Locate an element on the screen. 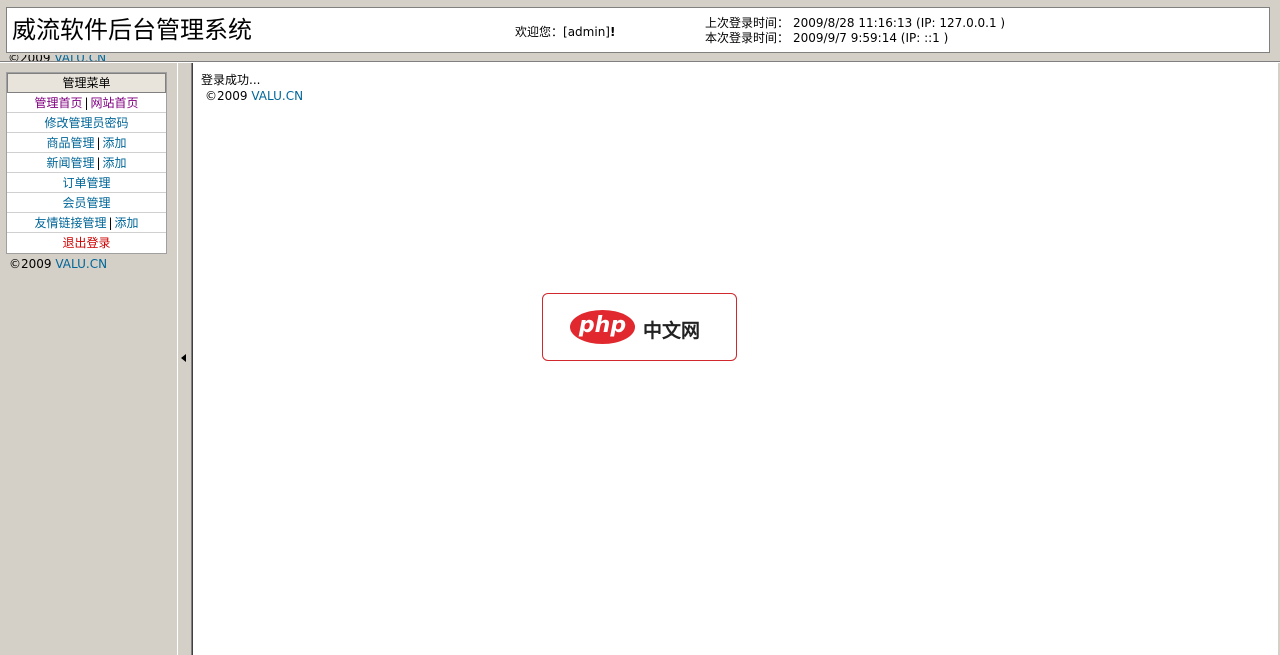 The image size is (1280, 655). main-copyright: ©2009 VALU.CN is located at coordinates (254, 96).